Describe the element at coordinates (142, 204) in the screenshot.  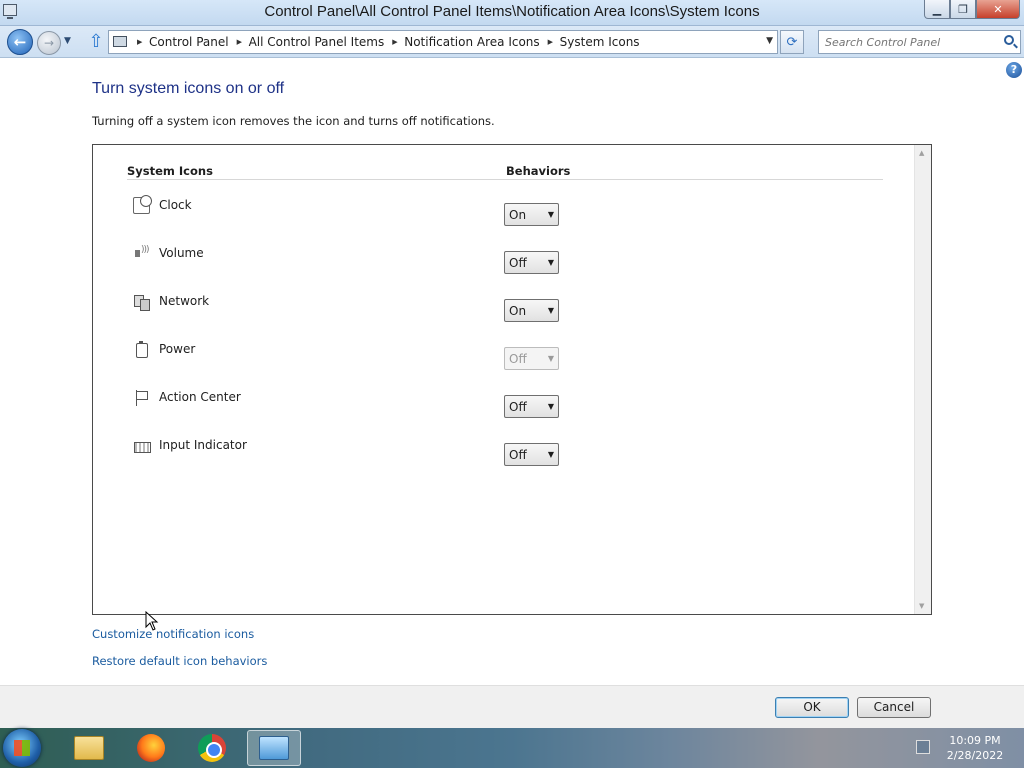
I see `clock-icon` at that location.